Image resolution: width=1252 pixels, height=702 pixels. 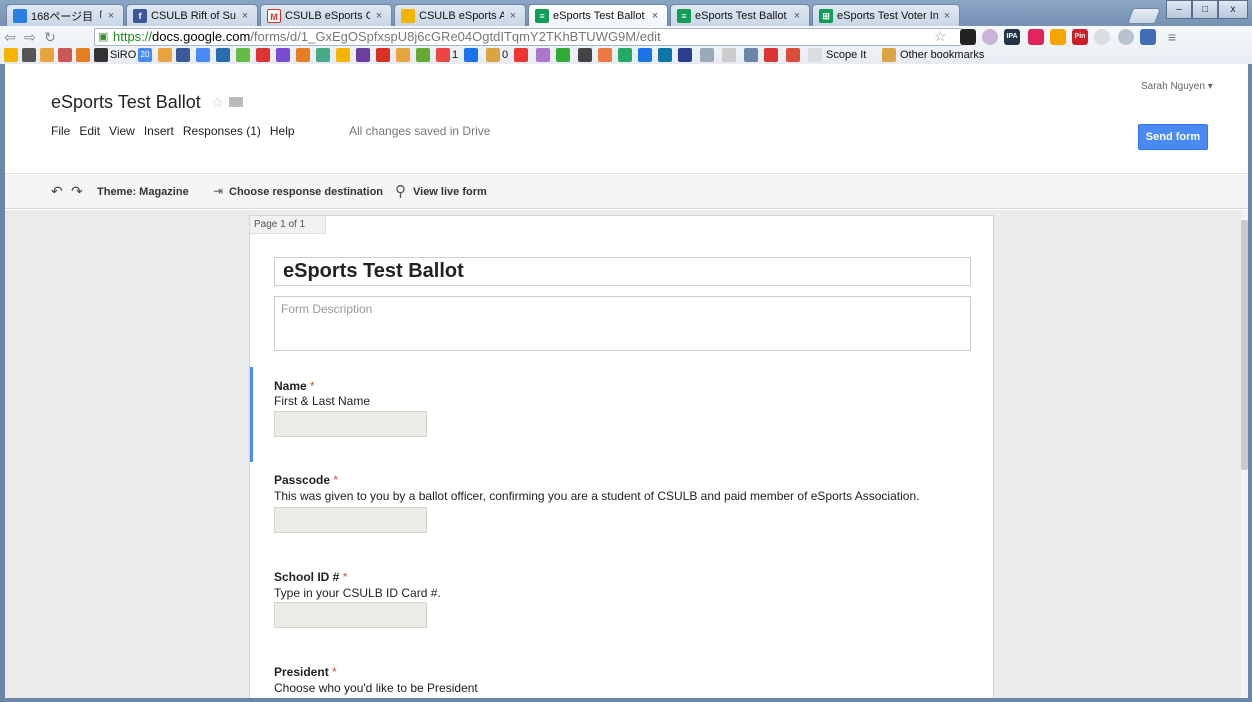 What do you see at coordinates (77, 191) in the screenshot?
I see `redo-icon: ↷` at bounding box center [77, 191].